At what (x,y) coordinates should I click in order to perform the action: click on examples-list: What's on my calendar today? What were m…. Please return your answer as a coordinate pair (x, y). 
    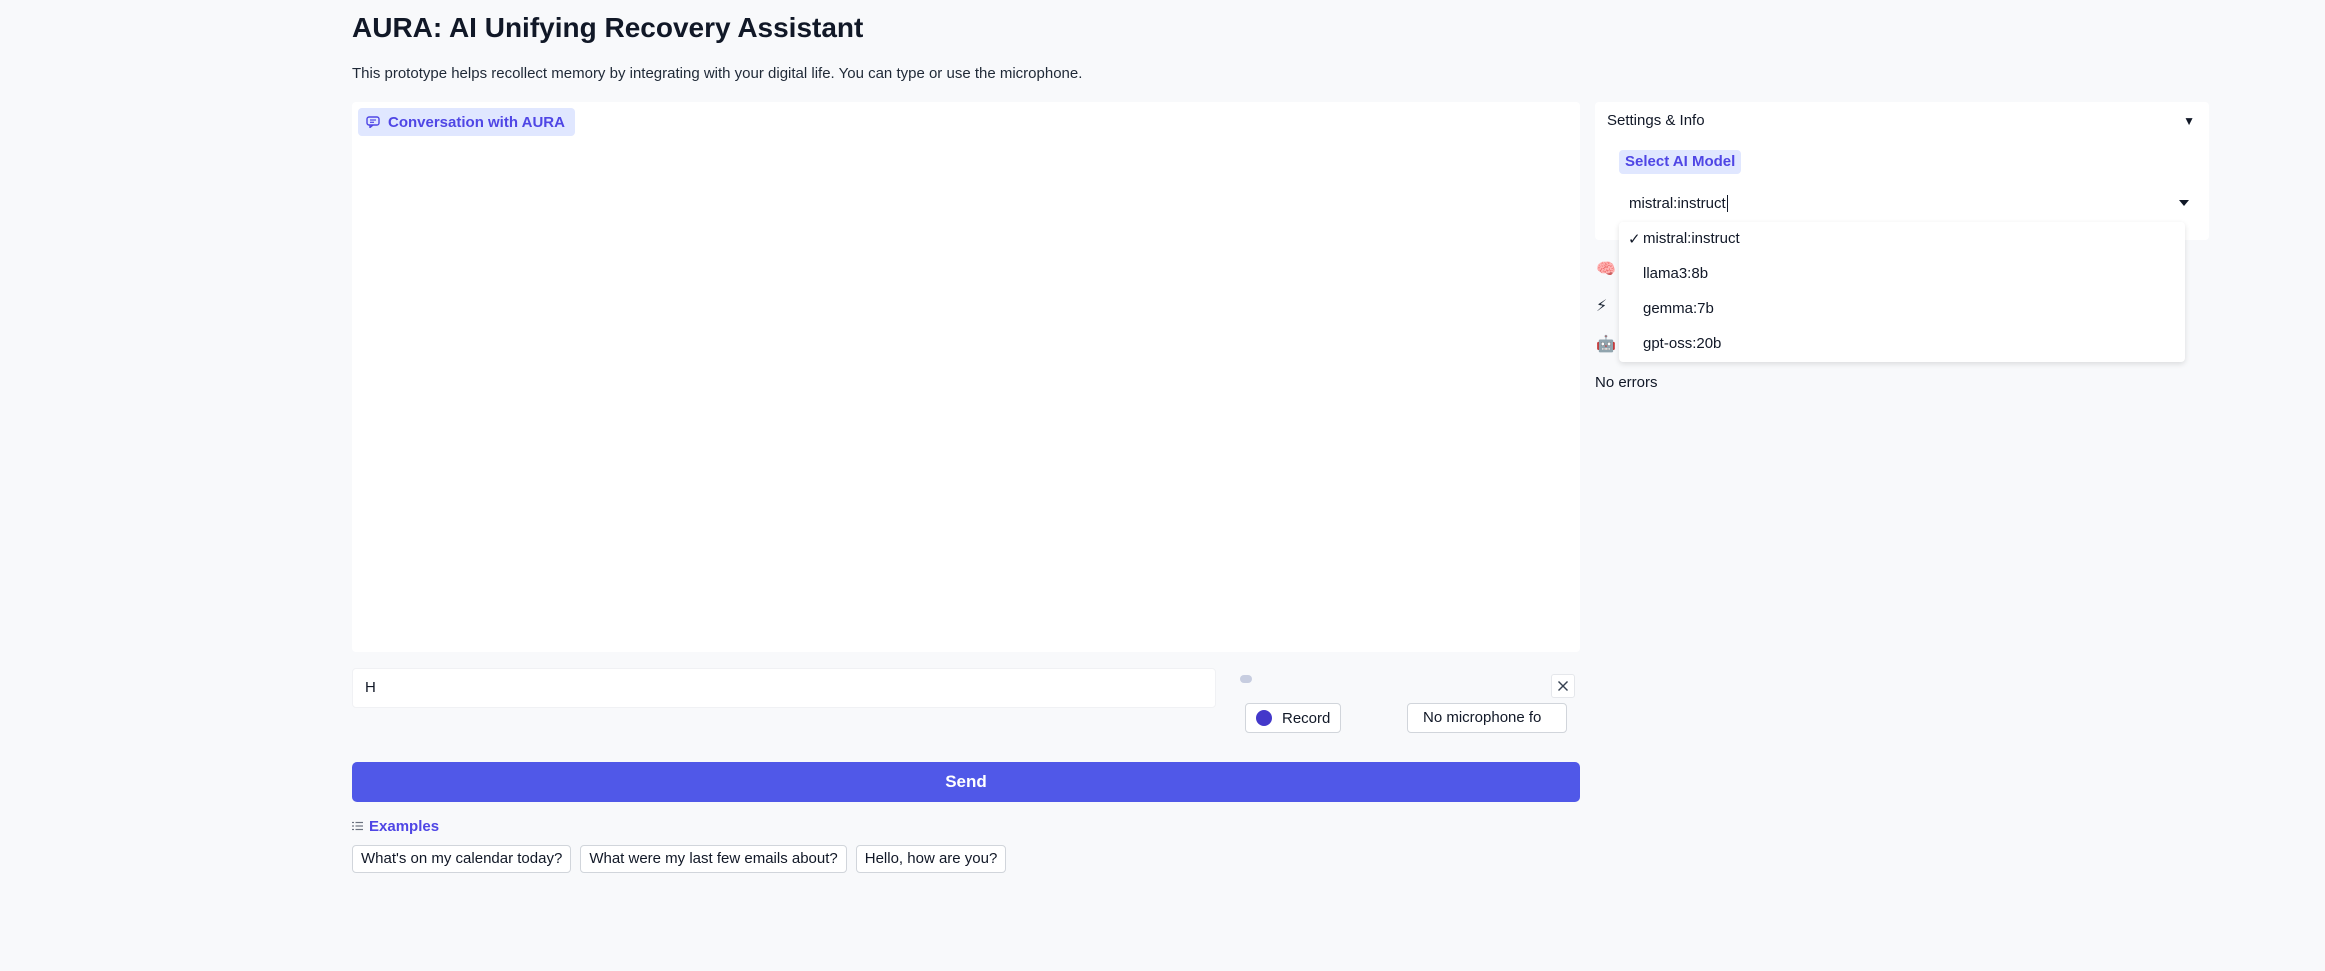
    Looking at the image, I should click on (679, 859).